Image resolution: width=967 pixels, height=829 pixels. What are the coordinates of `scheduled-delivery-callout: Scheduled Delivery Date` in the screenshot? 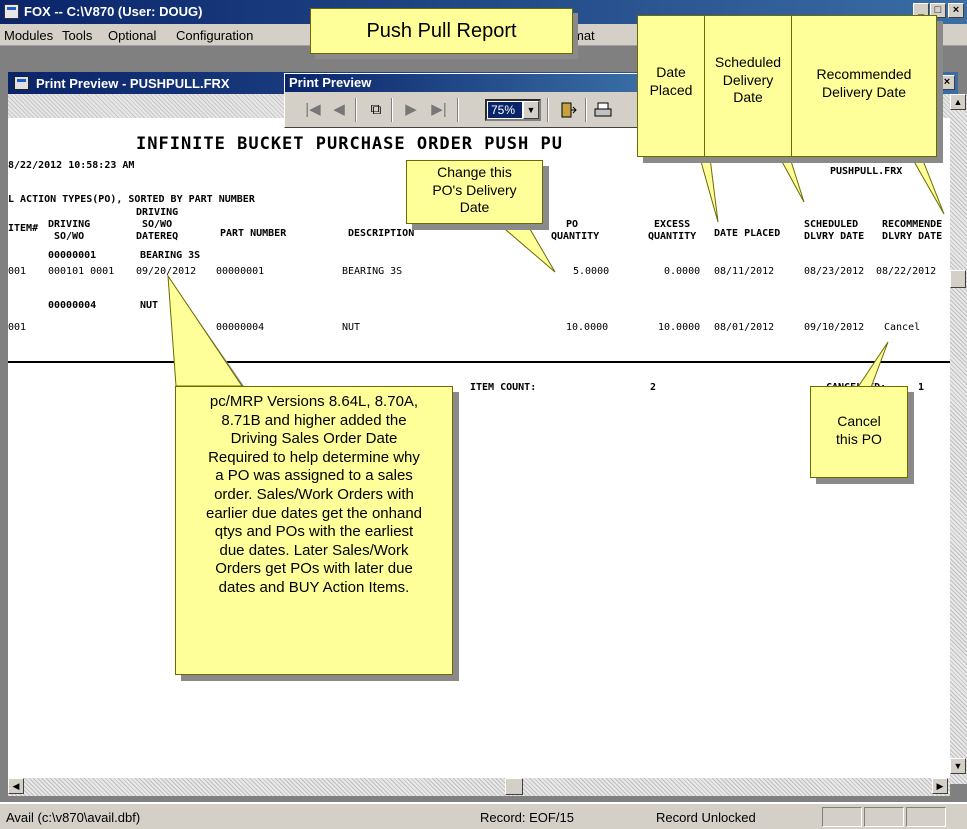 It's located at (748, 86).